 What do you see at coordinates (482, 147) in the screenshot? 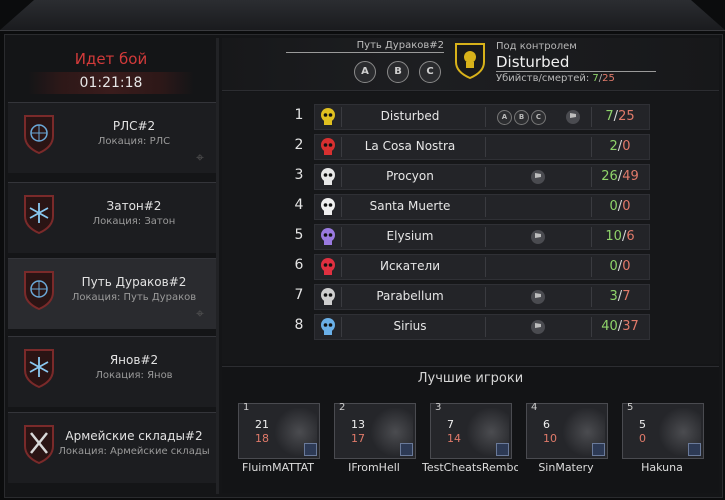
I see `standing-row: La Cosa Nostra 2/0` at bounding box center [482, 147].